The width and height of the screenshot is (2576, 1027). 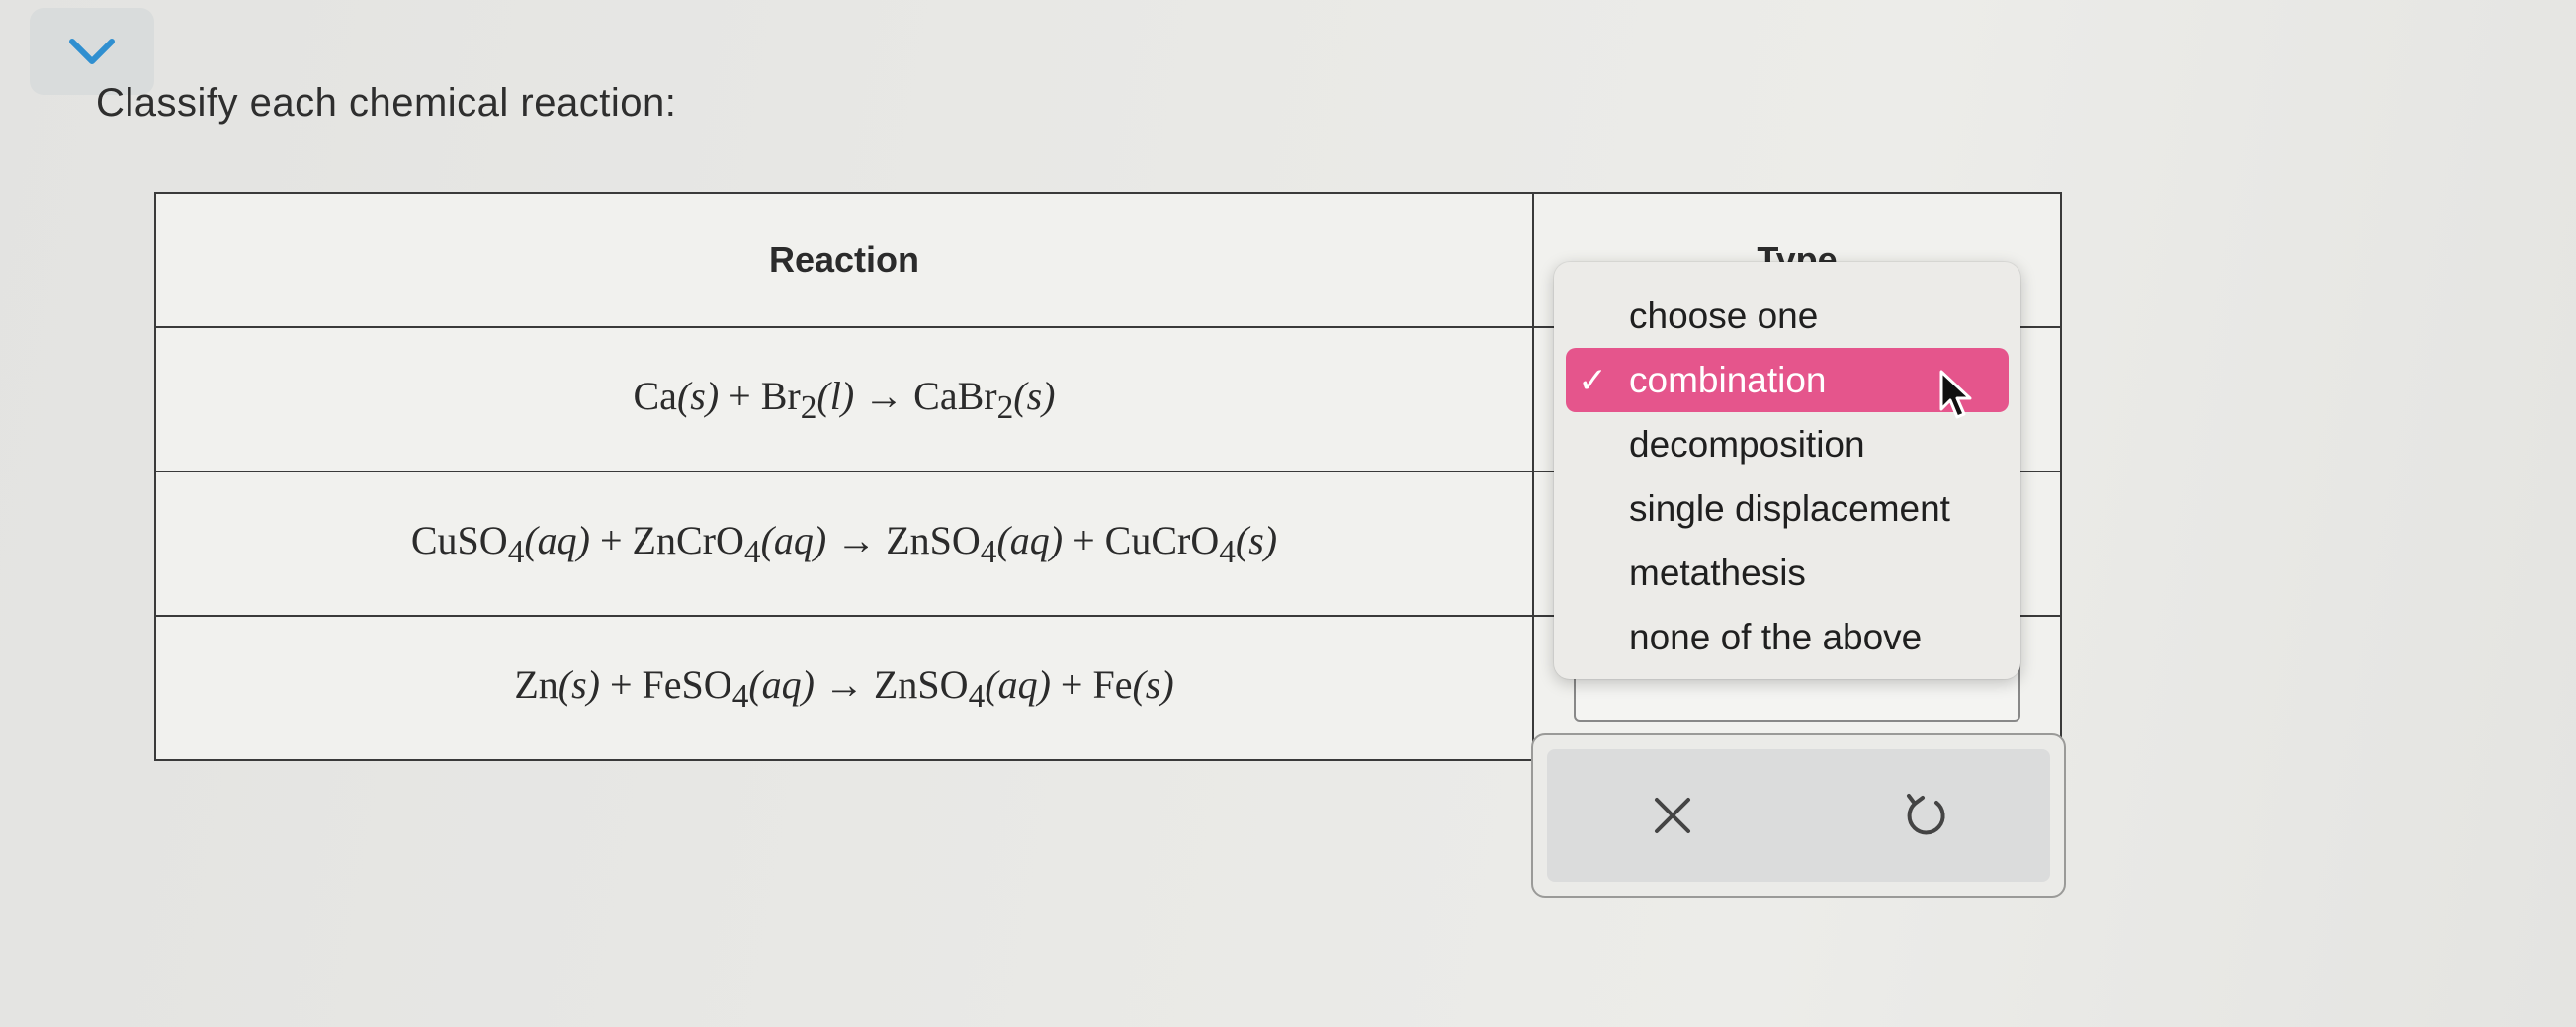 I want to click on action-panel, so click(x=1798, y=816).